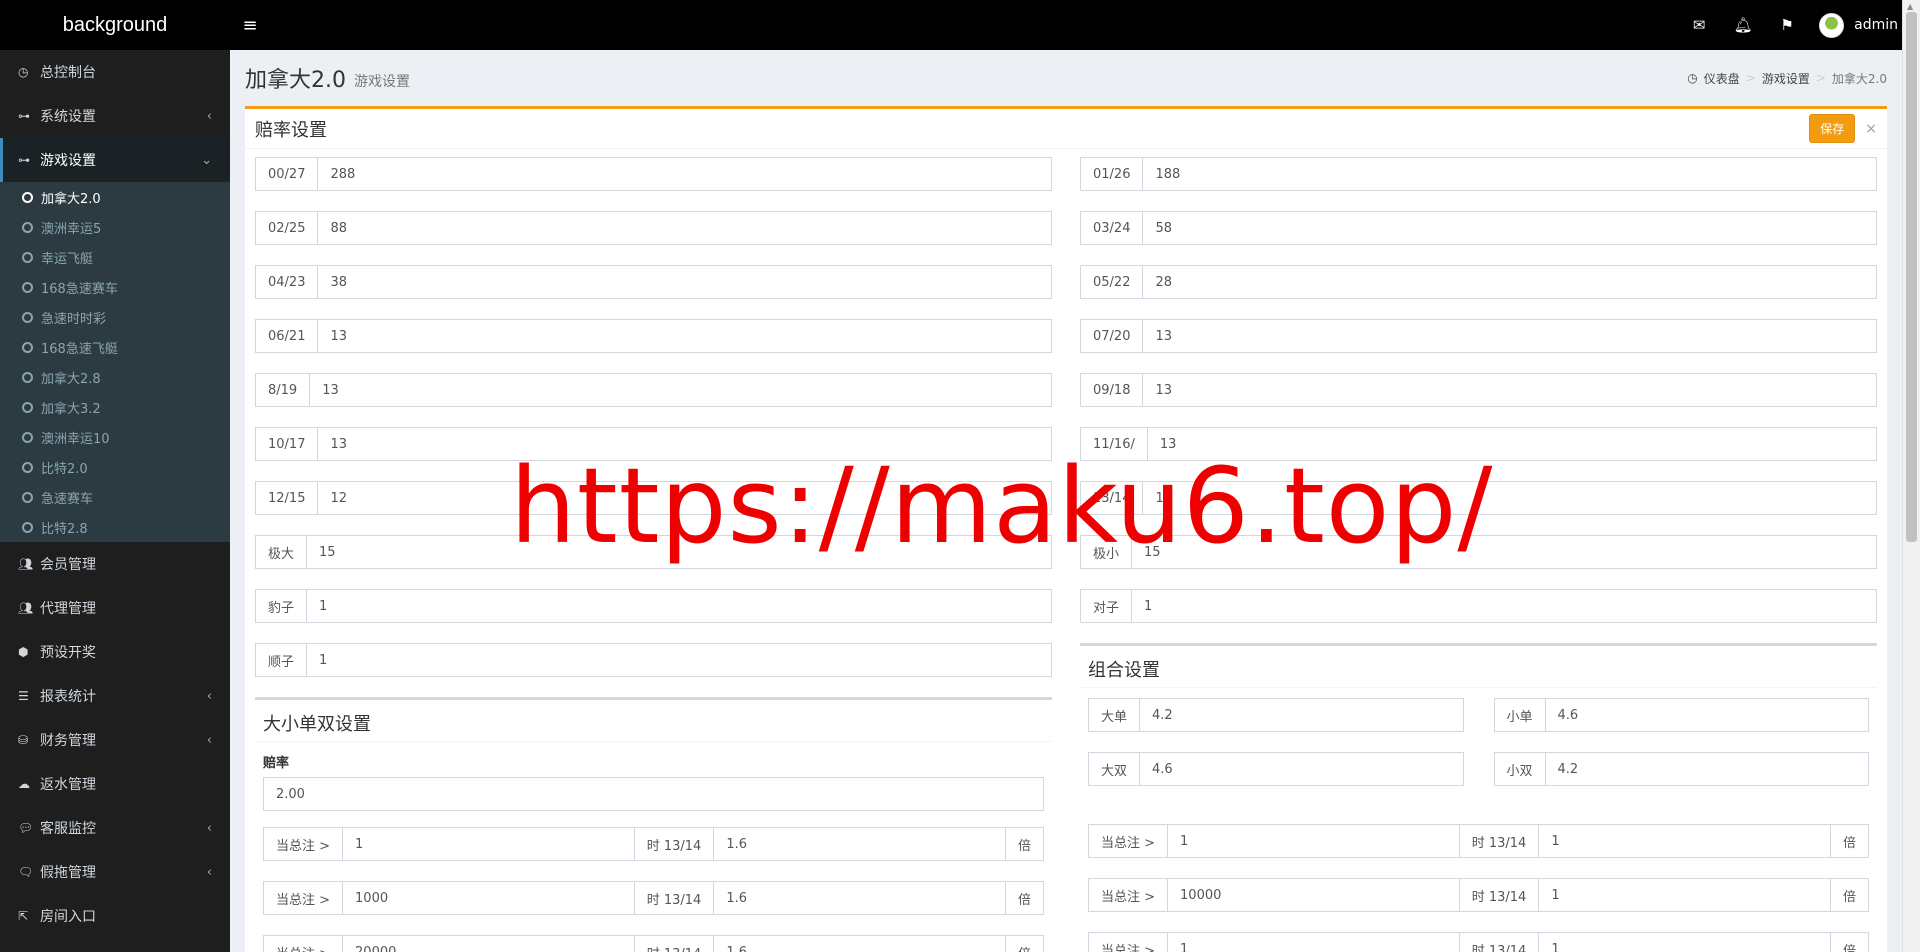 The width and height of the screenshot is (1920, 952). I want to click on page-scrollbar: ▲, so click(1911, 476).